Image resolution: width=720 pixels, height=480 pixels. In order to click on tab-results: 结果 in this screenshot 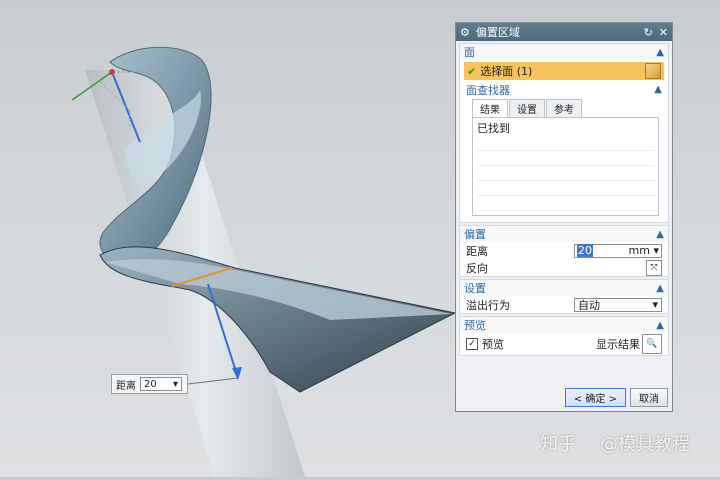, I will do `click(490, 108)`.